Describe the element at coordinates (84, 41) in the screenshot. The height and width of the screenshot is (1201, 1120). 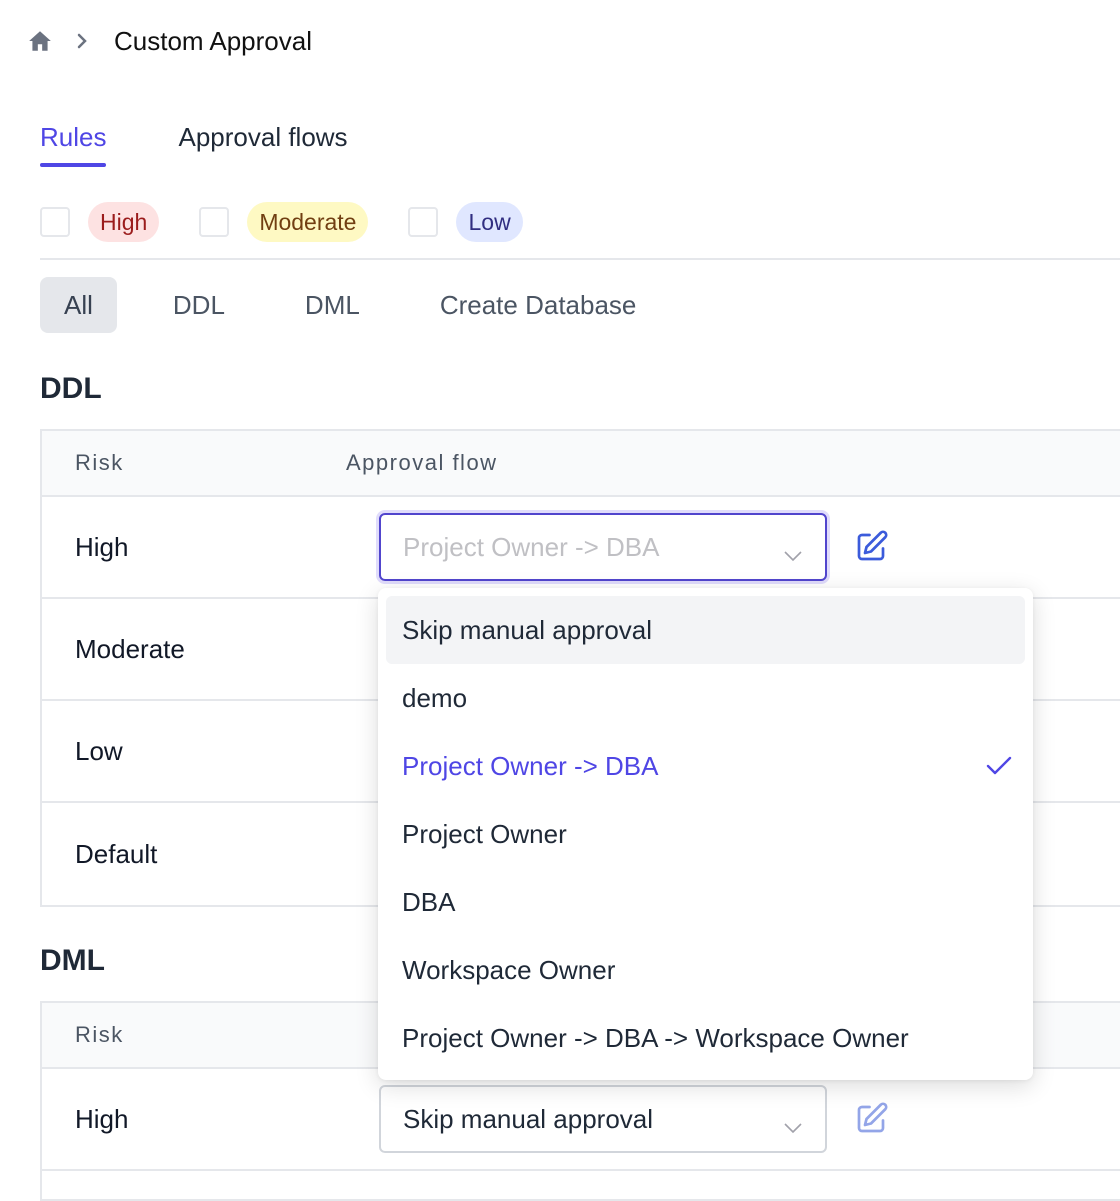
I see `chevron-right-icon` at that location.